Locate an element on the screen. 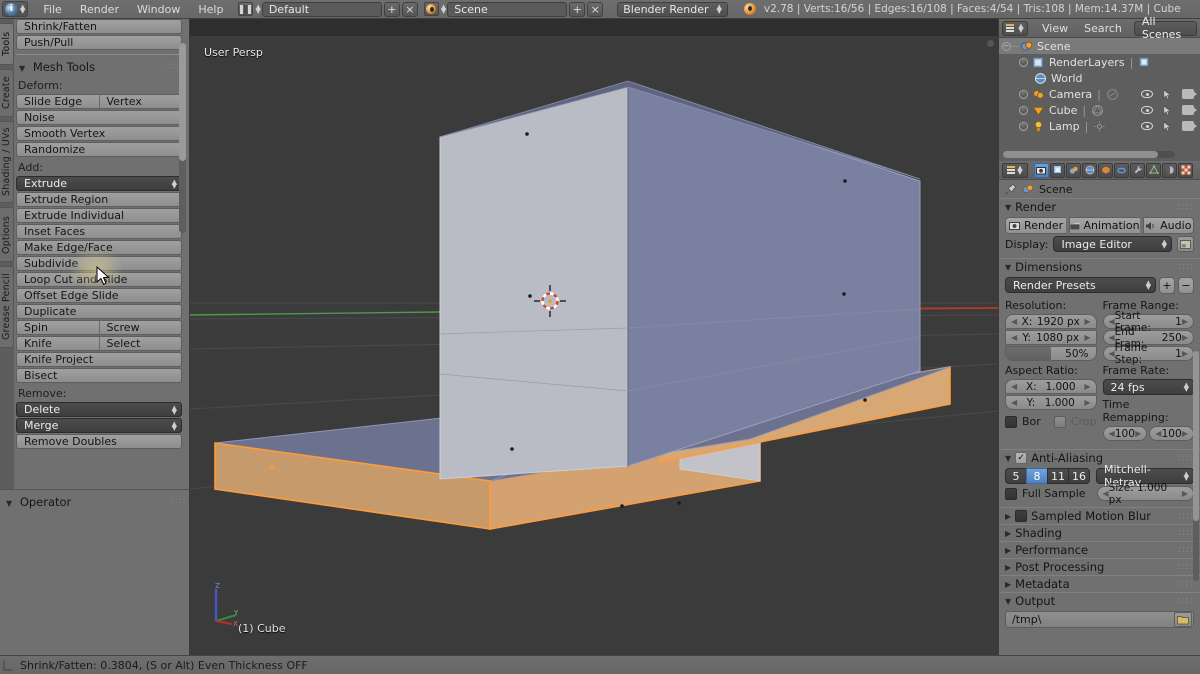 The height and width of the screenshot is (674, 1200). screen-layout-chevron-icon: ▲ ▼ is located at coordinates (257, 9).